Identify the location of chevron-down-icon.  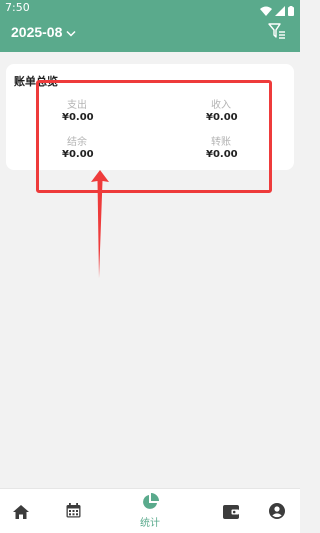
(71, 32).